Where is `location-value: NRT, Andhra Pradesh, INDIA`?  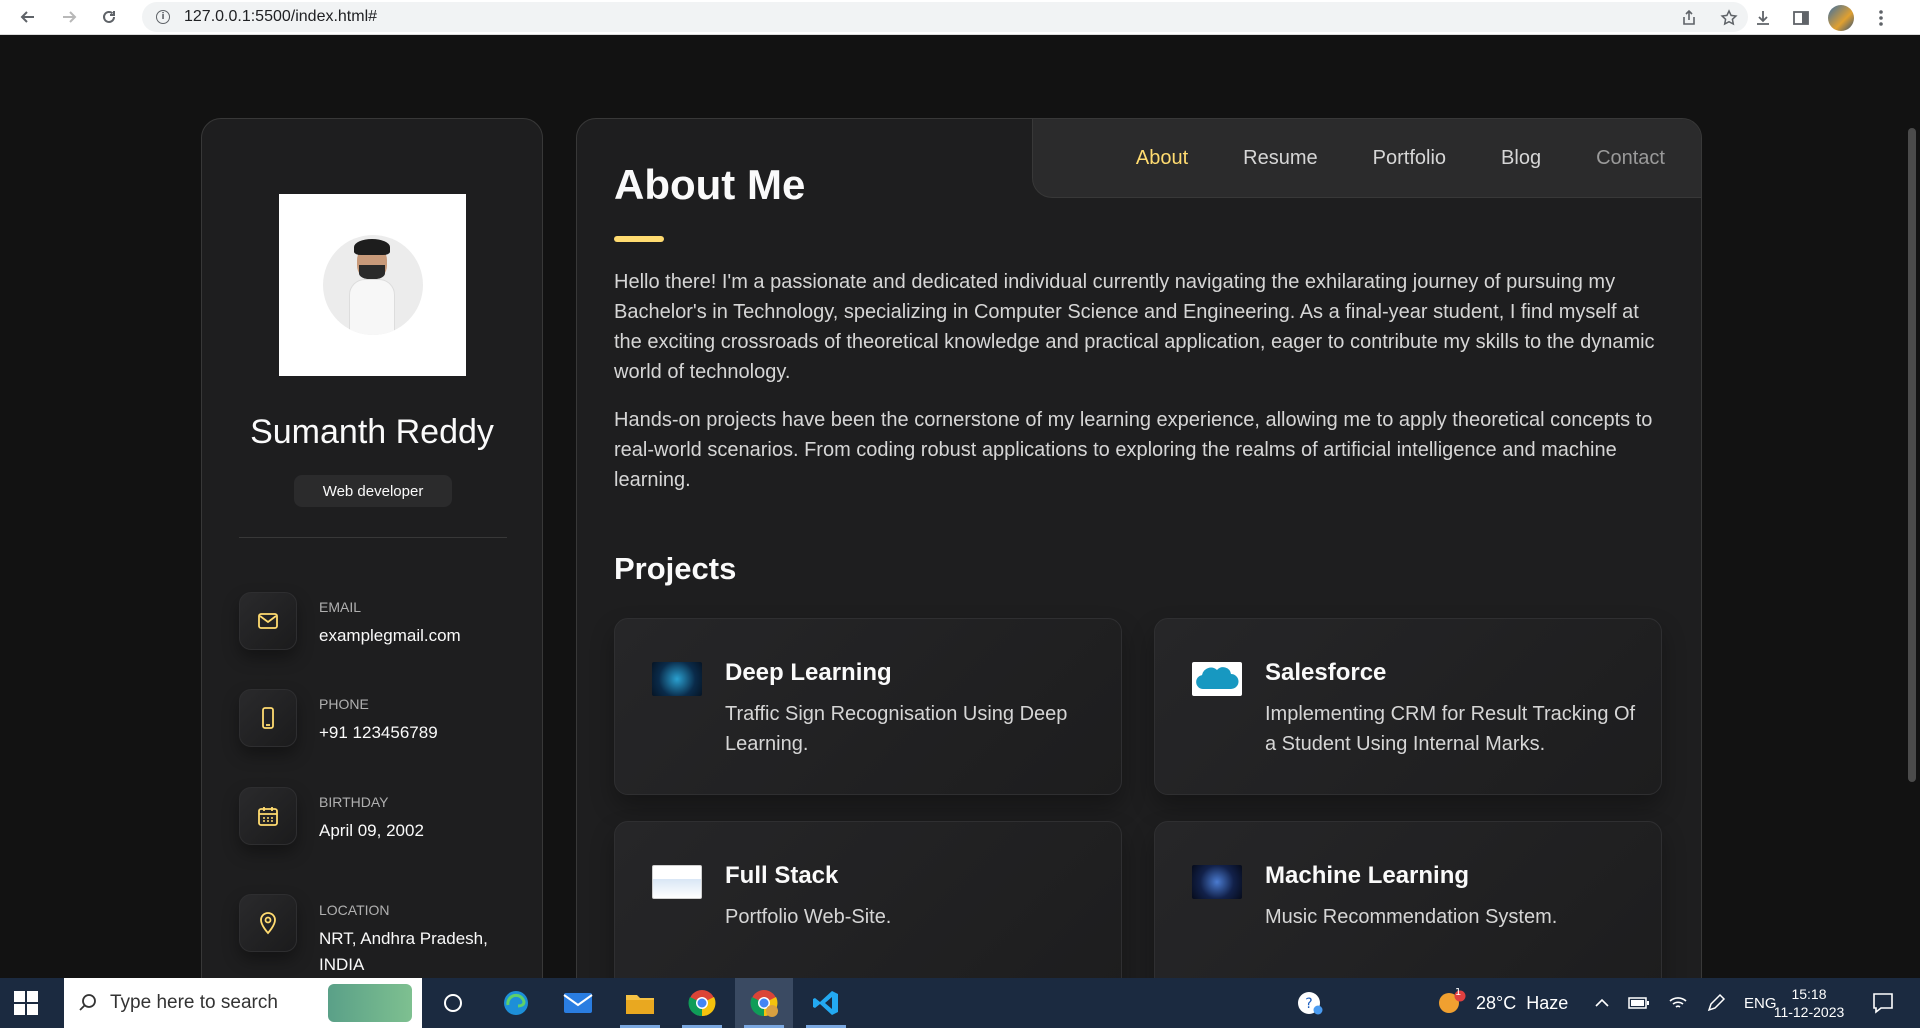
location-value: NRT, Andhra Pradesh, INDIA is located at coordinates (403, 951).